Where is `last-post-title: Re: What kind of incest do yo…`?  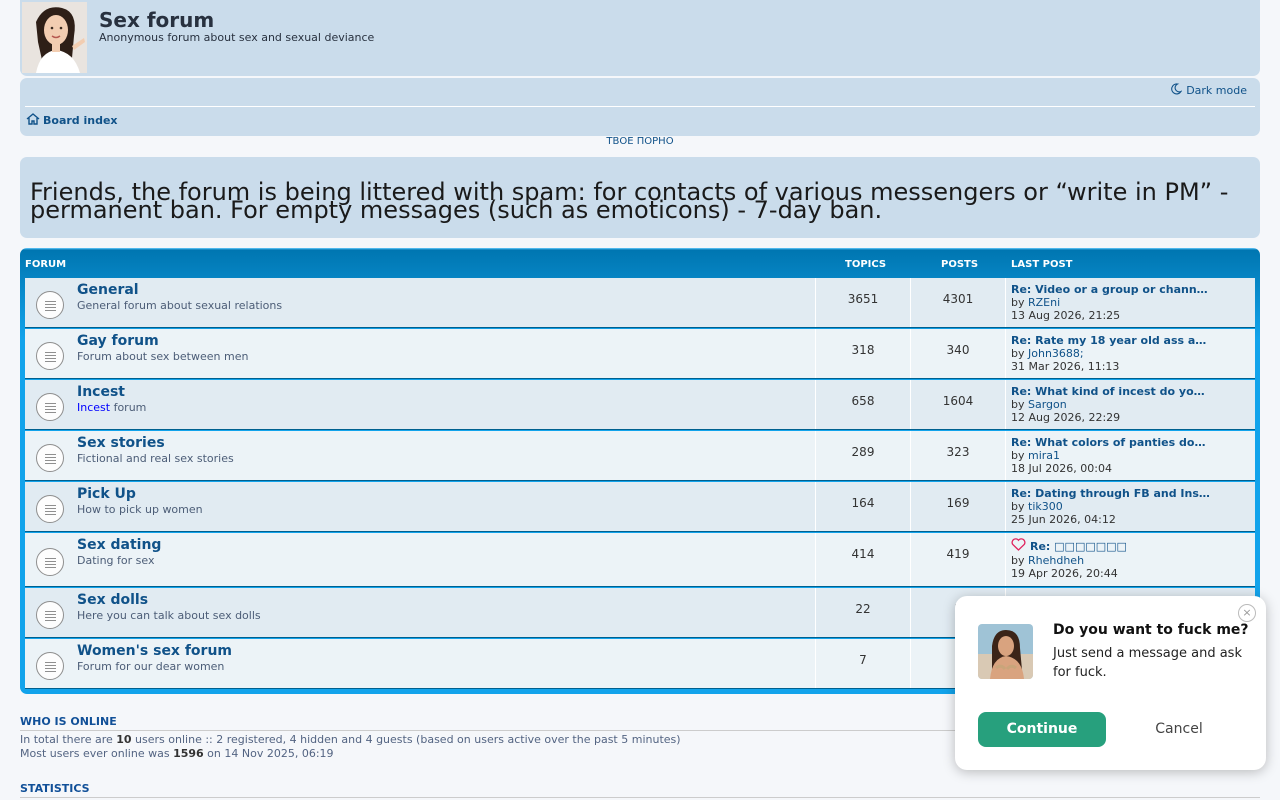 last-post-title: Re: What kind of incest do yo… is located at coordinates (1131, 391).